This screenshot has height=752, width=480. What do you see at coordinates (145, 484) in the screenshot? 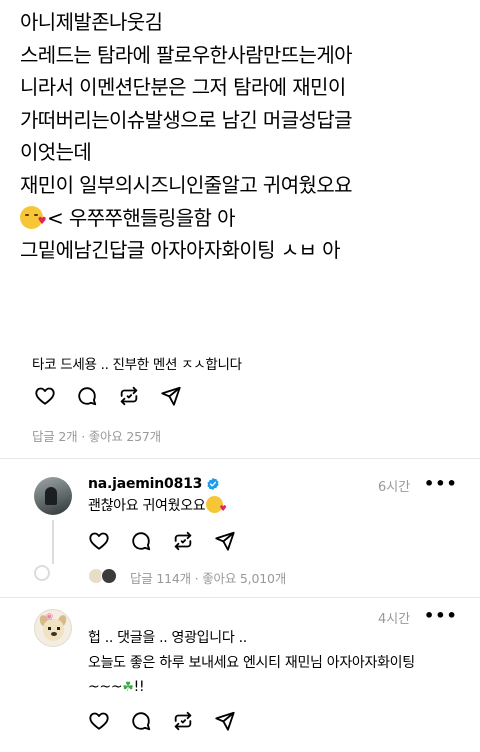
I see `username: na.jaemin0813` at bounding box center [145, 484].